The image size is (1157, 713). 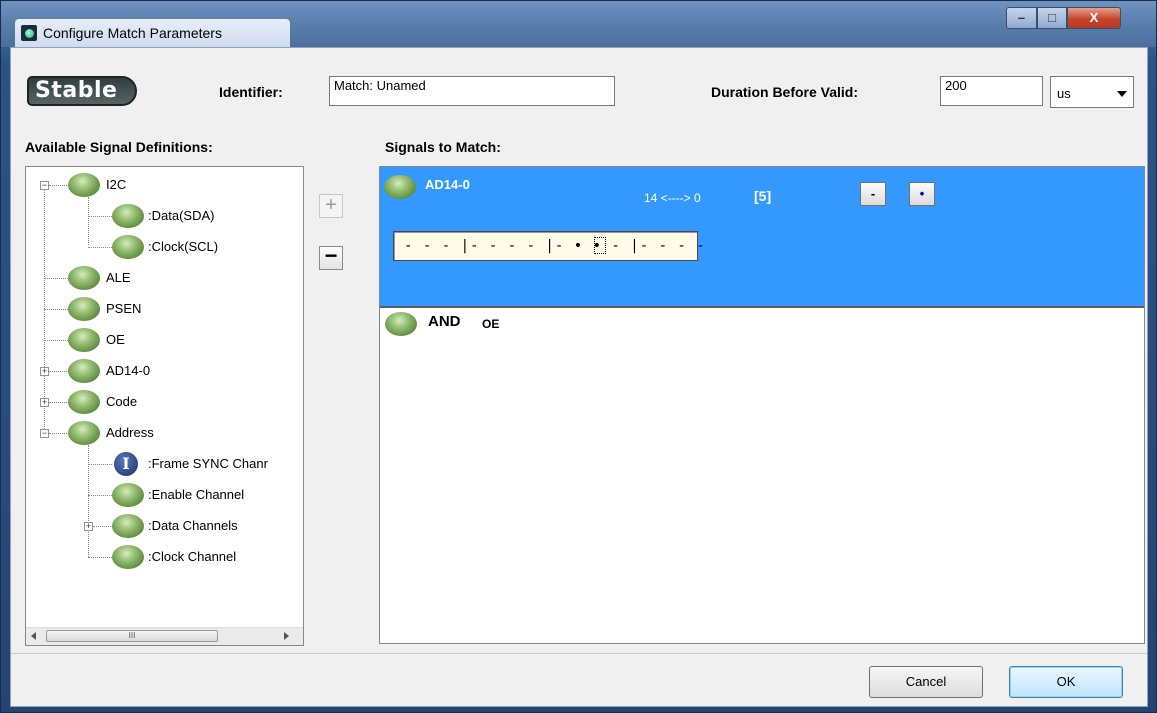 I want to click on tree-item-enable-channel: :Enable Channel, so click(x=161, y=496).